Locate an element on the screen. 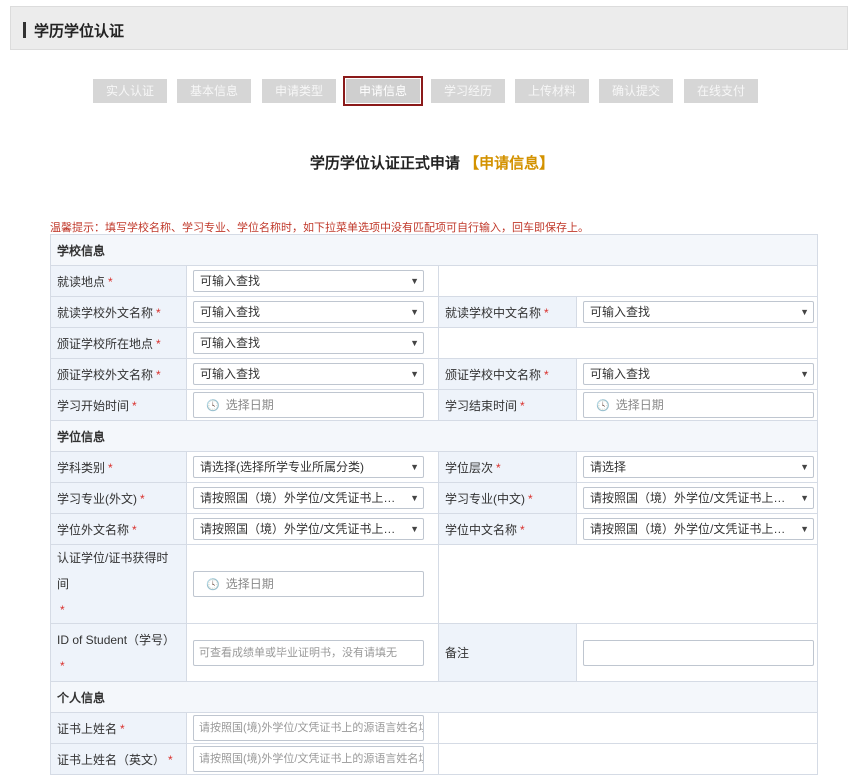 Image resolution: width=864 pixels, height=775 pixels. remark-input is located at coordinates (698, 652).